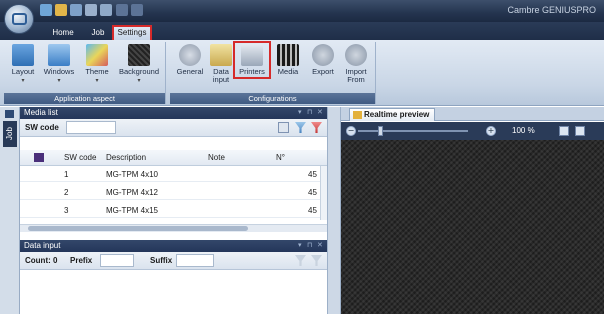  Describe the element at coordinates (139, 71) in the screenshot. I see `background-label: Background` at that location.